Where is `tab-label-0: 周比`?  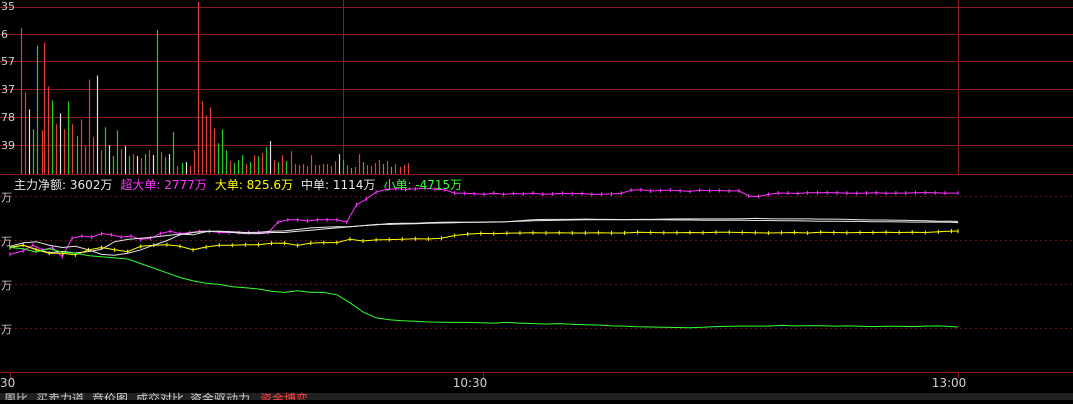 tab-label-0: 周比 is located at coordinates (16, 396).